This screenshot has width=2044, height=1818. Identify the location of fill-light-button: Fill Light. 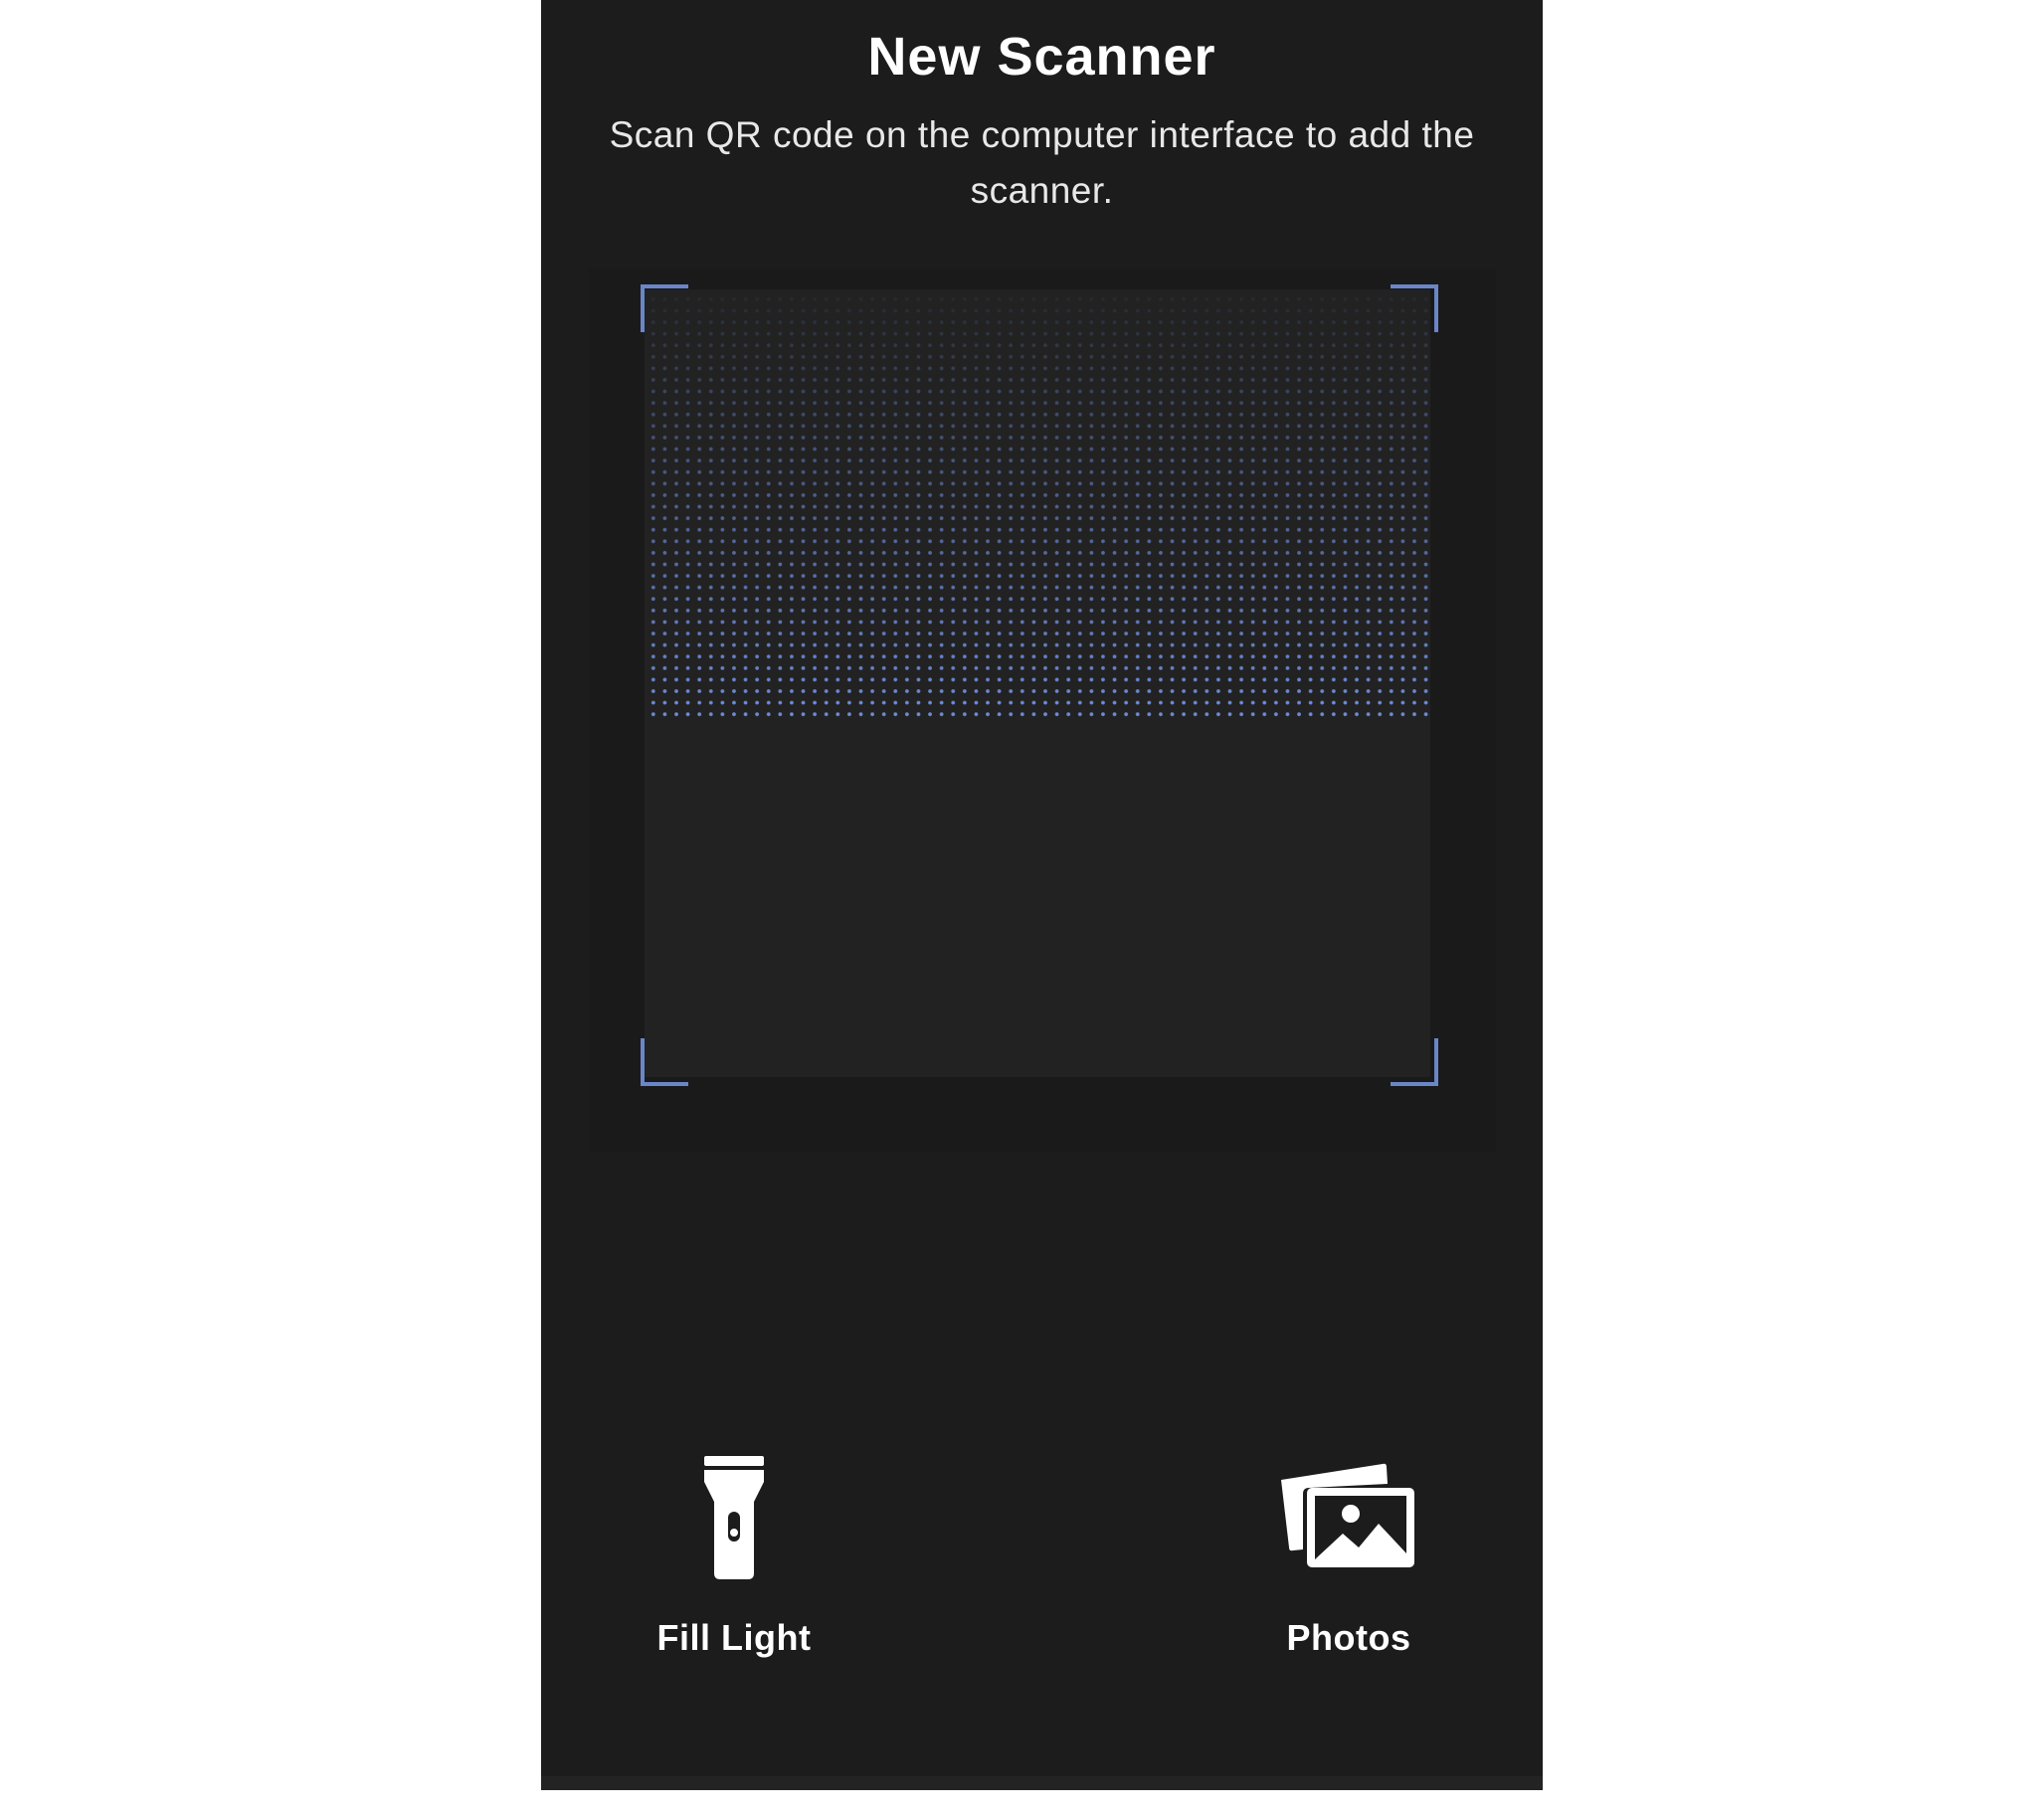
(734, 1562).